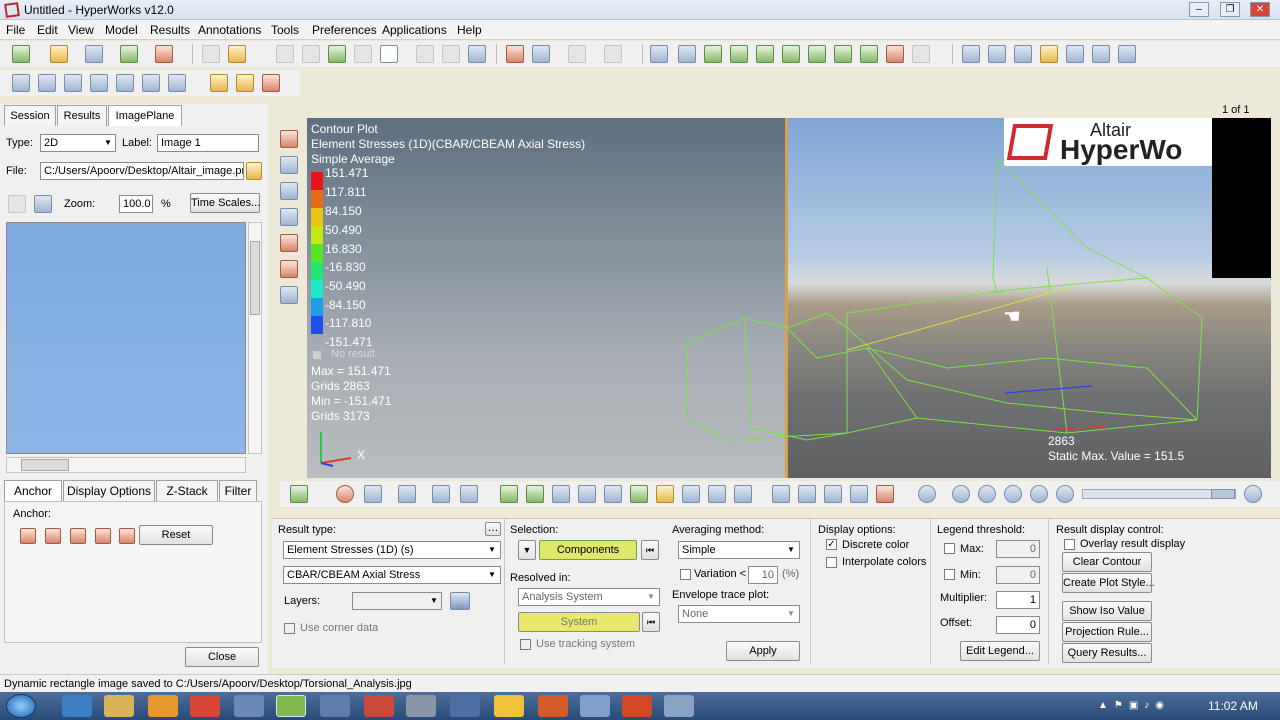 This screenshot has width=1280, height=720. Describe the element at coordinates (249, 706) in the screenshot. I see `taskbar-app-icon` at that location.